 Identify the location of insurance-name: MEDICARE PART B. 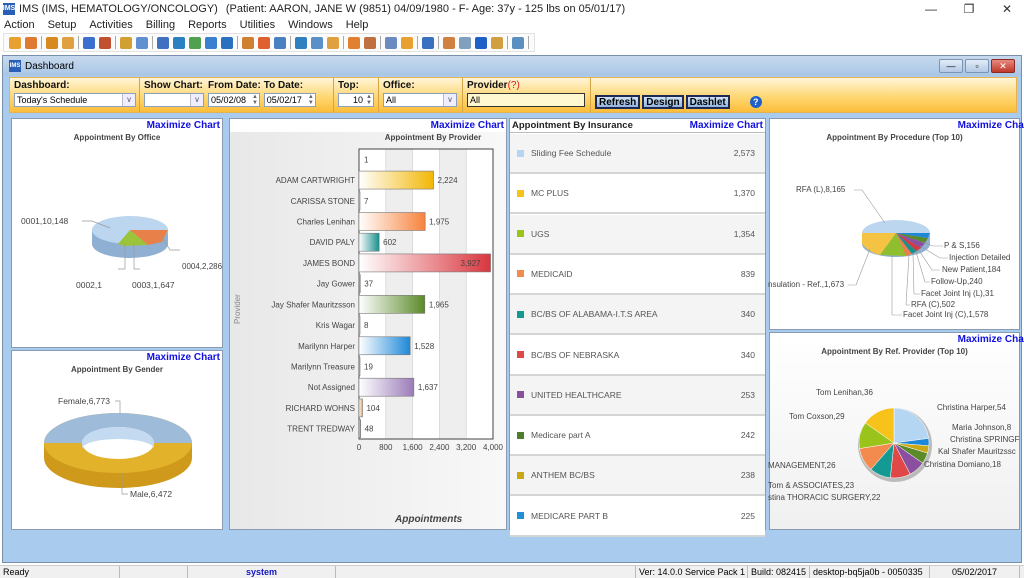
(569, 515).